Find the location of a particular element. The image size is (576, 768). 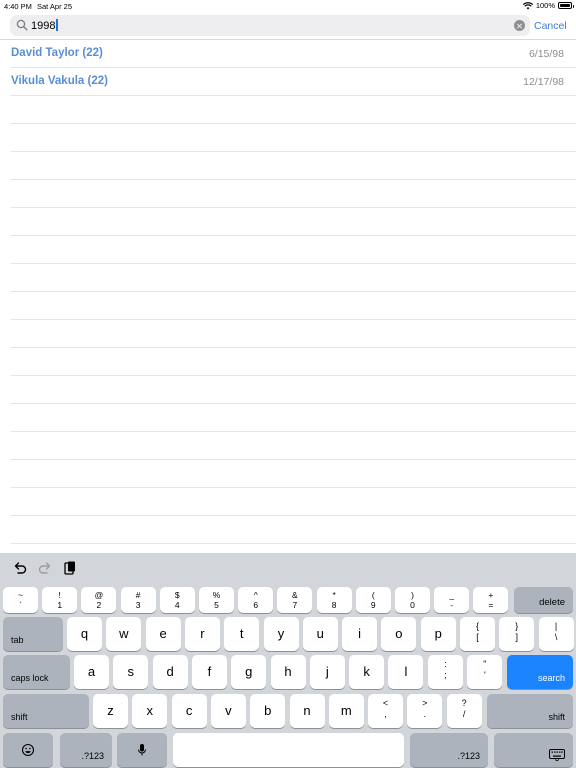

key-1: ! 1 is located at coordinates (60, 600).